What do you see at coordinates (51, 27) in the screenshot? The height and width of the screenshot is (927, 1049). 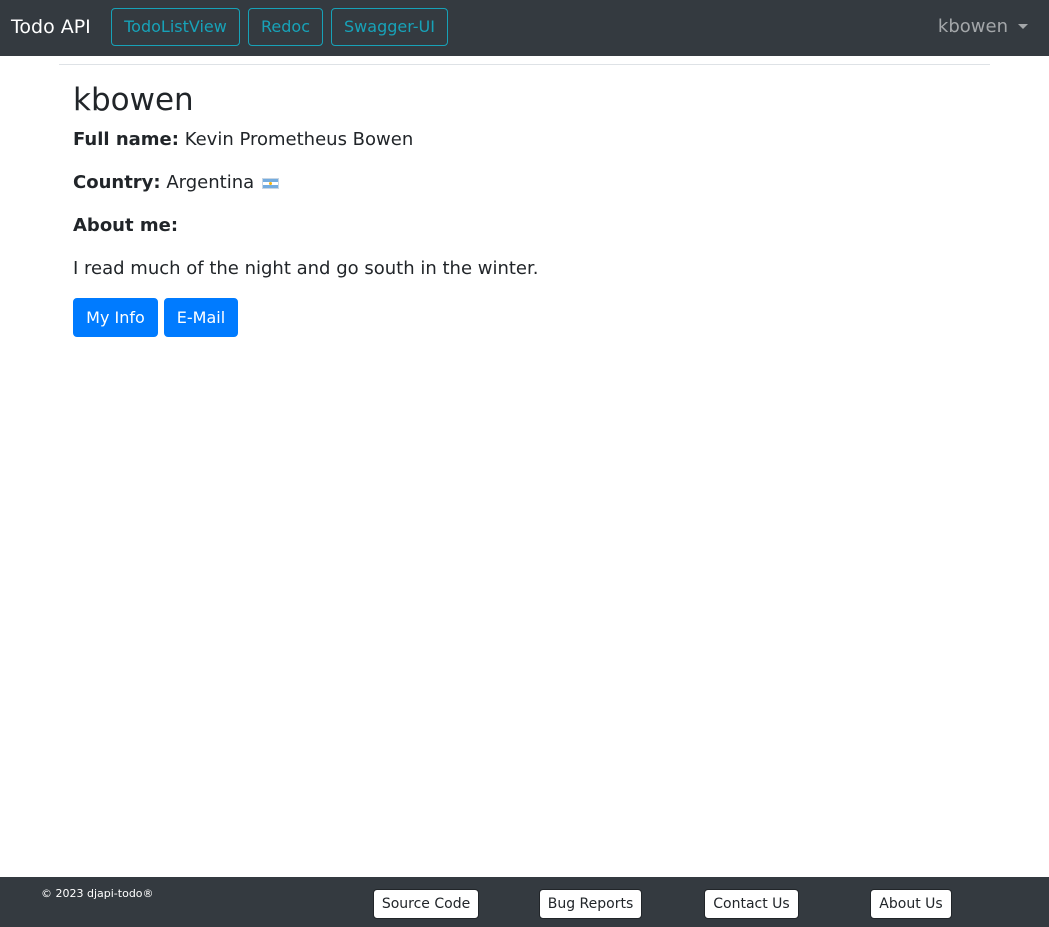 I see `brand-link: Todo API` at bounding box center [51, 27].